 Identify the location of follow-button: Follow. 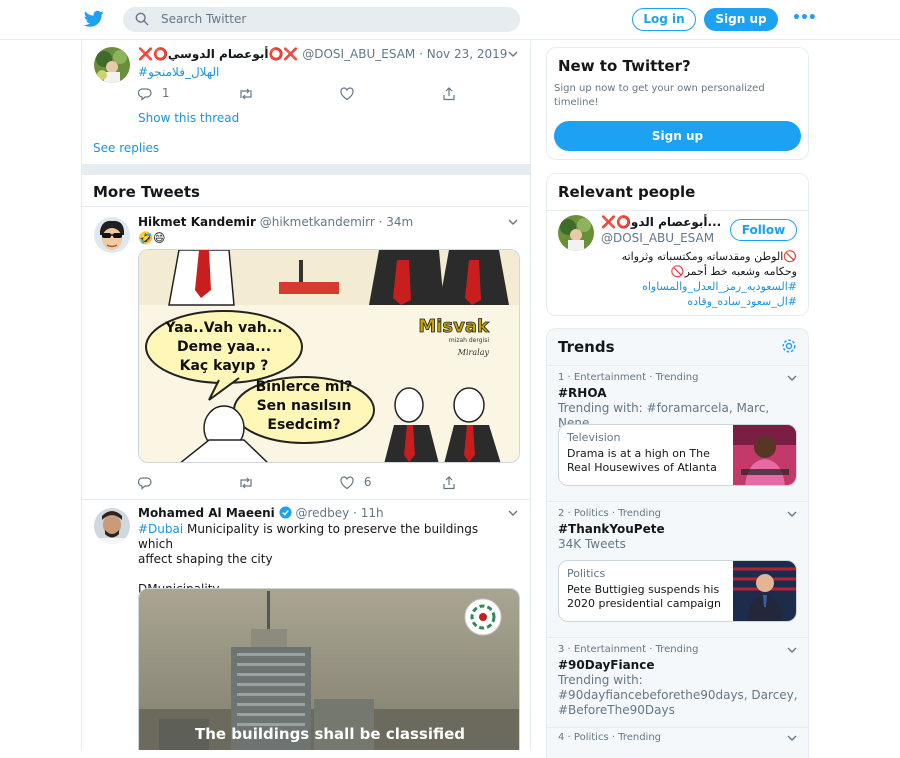
(763, 230).